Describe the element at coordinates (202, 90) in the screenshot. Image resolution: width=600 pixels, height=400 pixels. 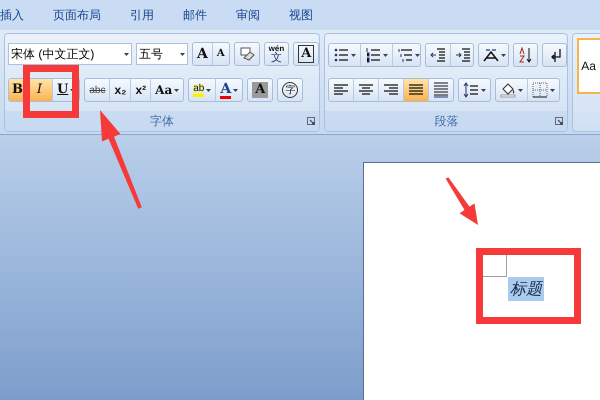
I see `highlight-button: ab` at that location.